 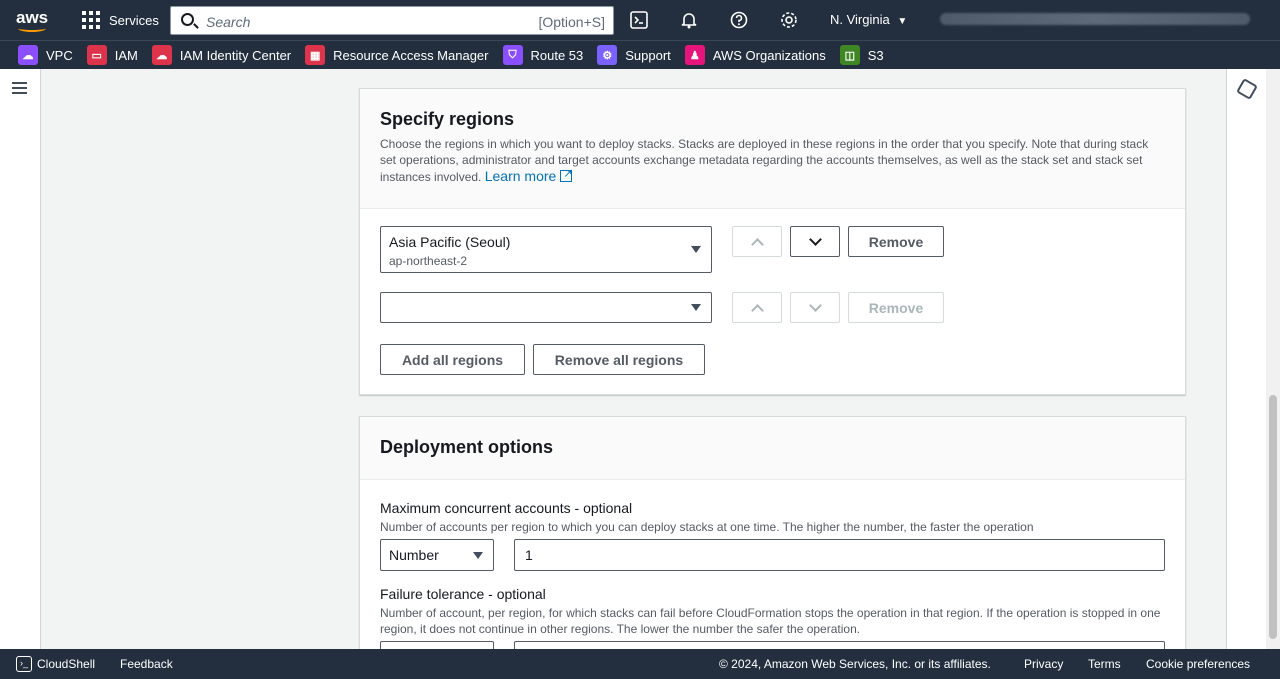 What do you see at coordinates (59, 55) in the screenshot?
I see `favorite-label: VPC` at bounding box center [59, 55].